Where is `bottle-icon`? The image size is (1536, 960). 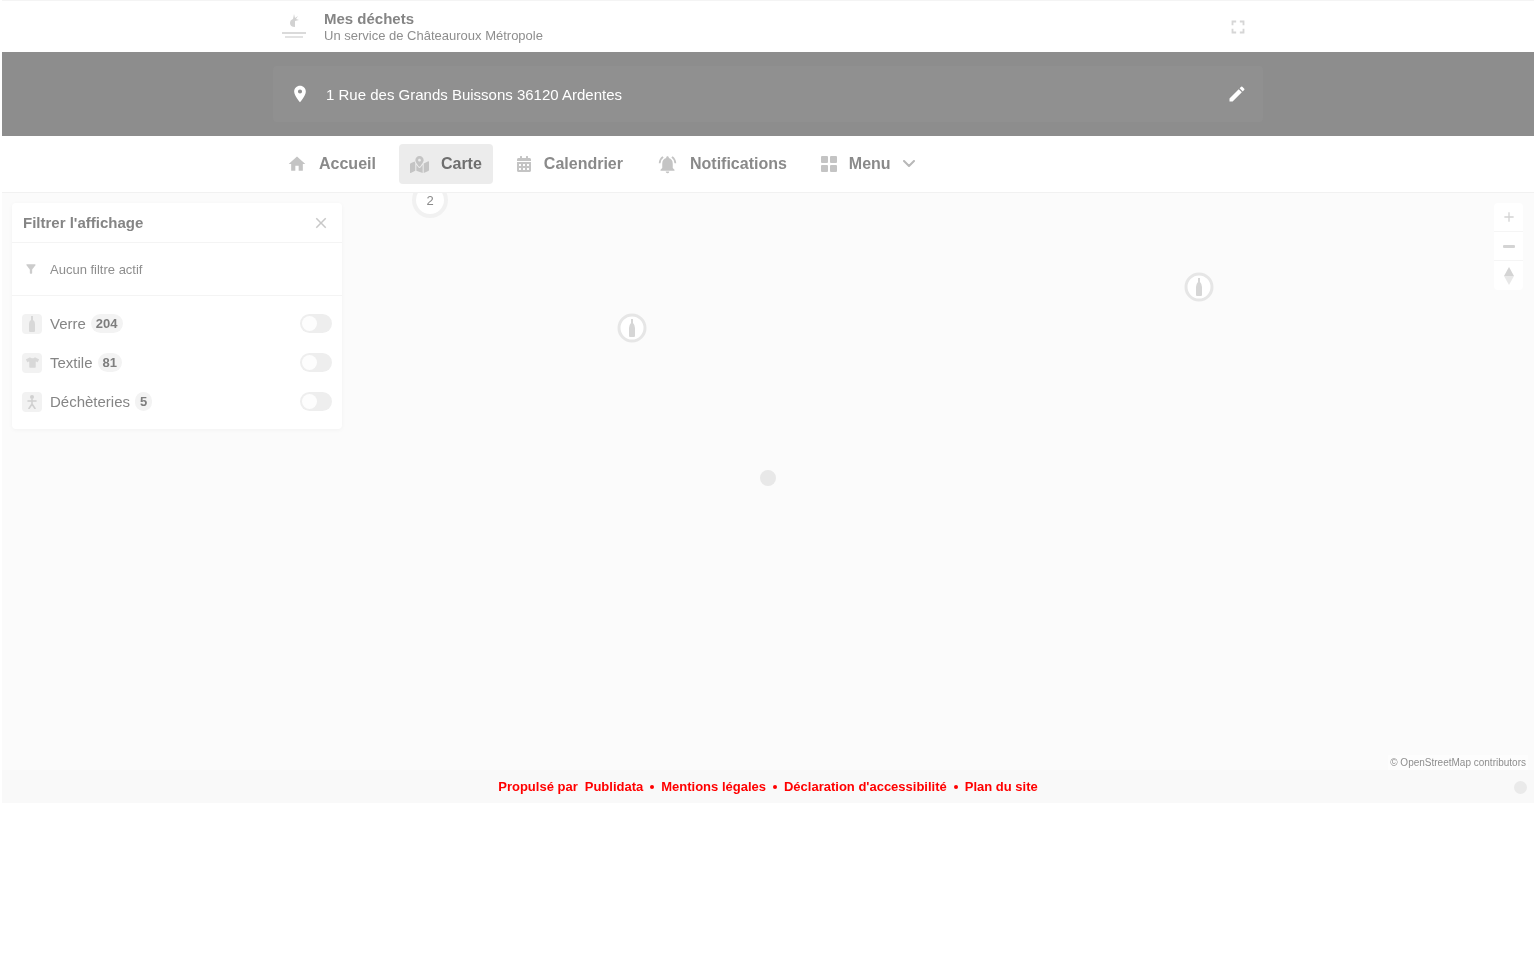 bottle-icon is located at coordinates (32, 323).